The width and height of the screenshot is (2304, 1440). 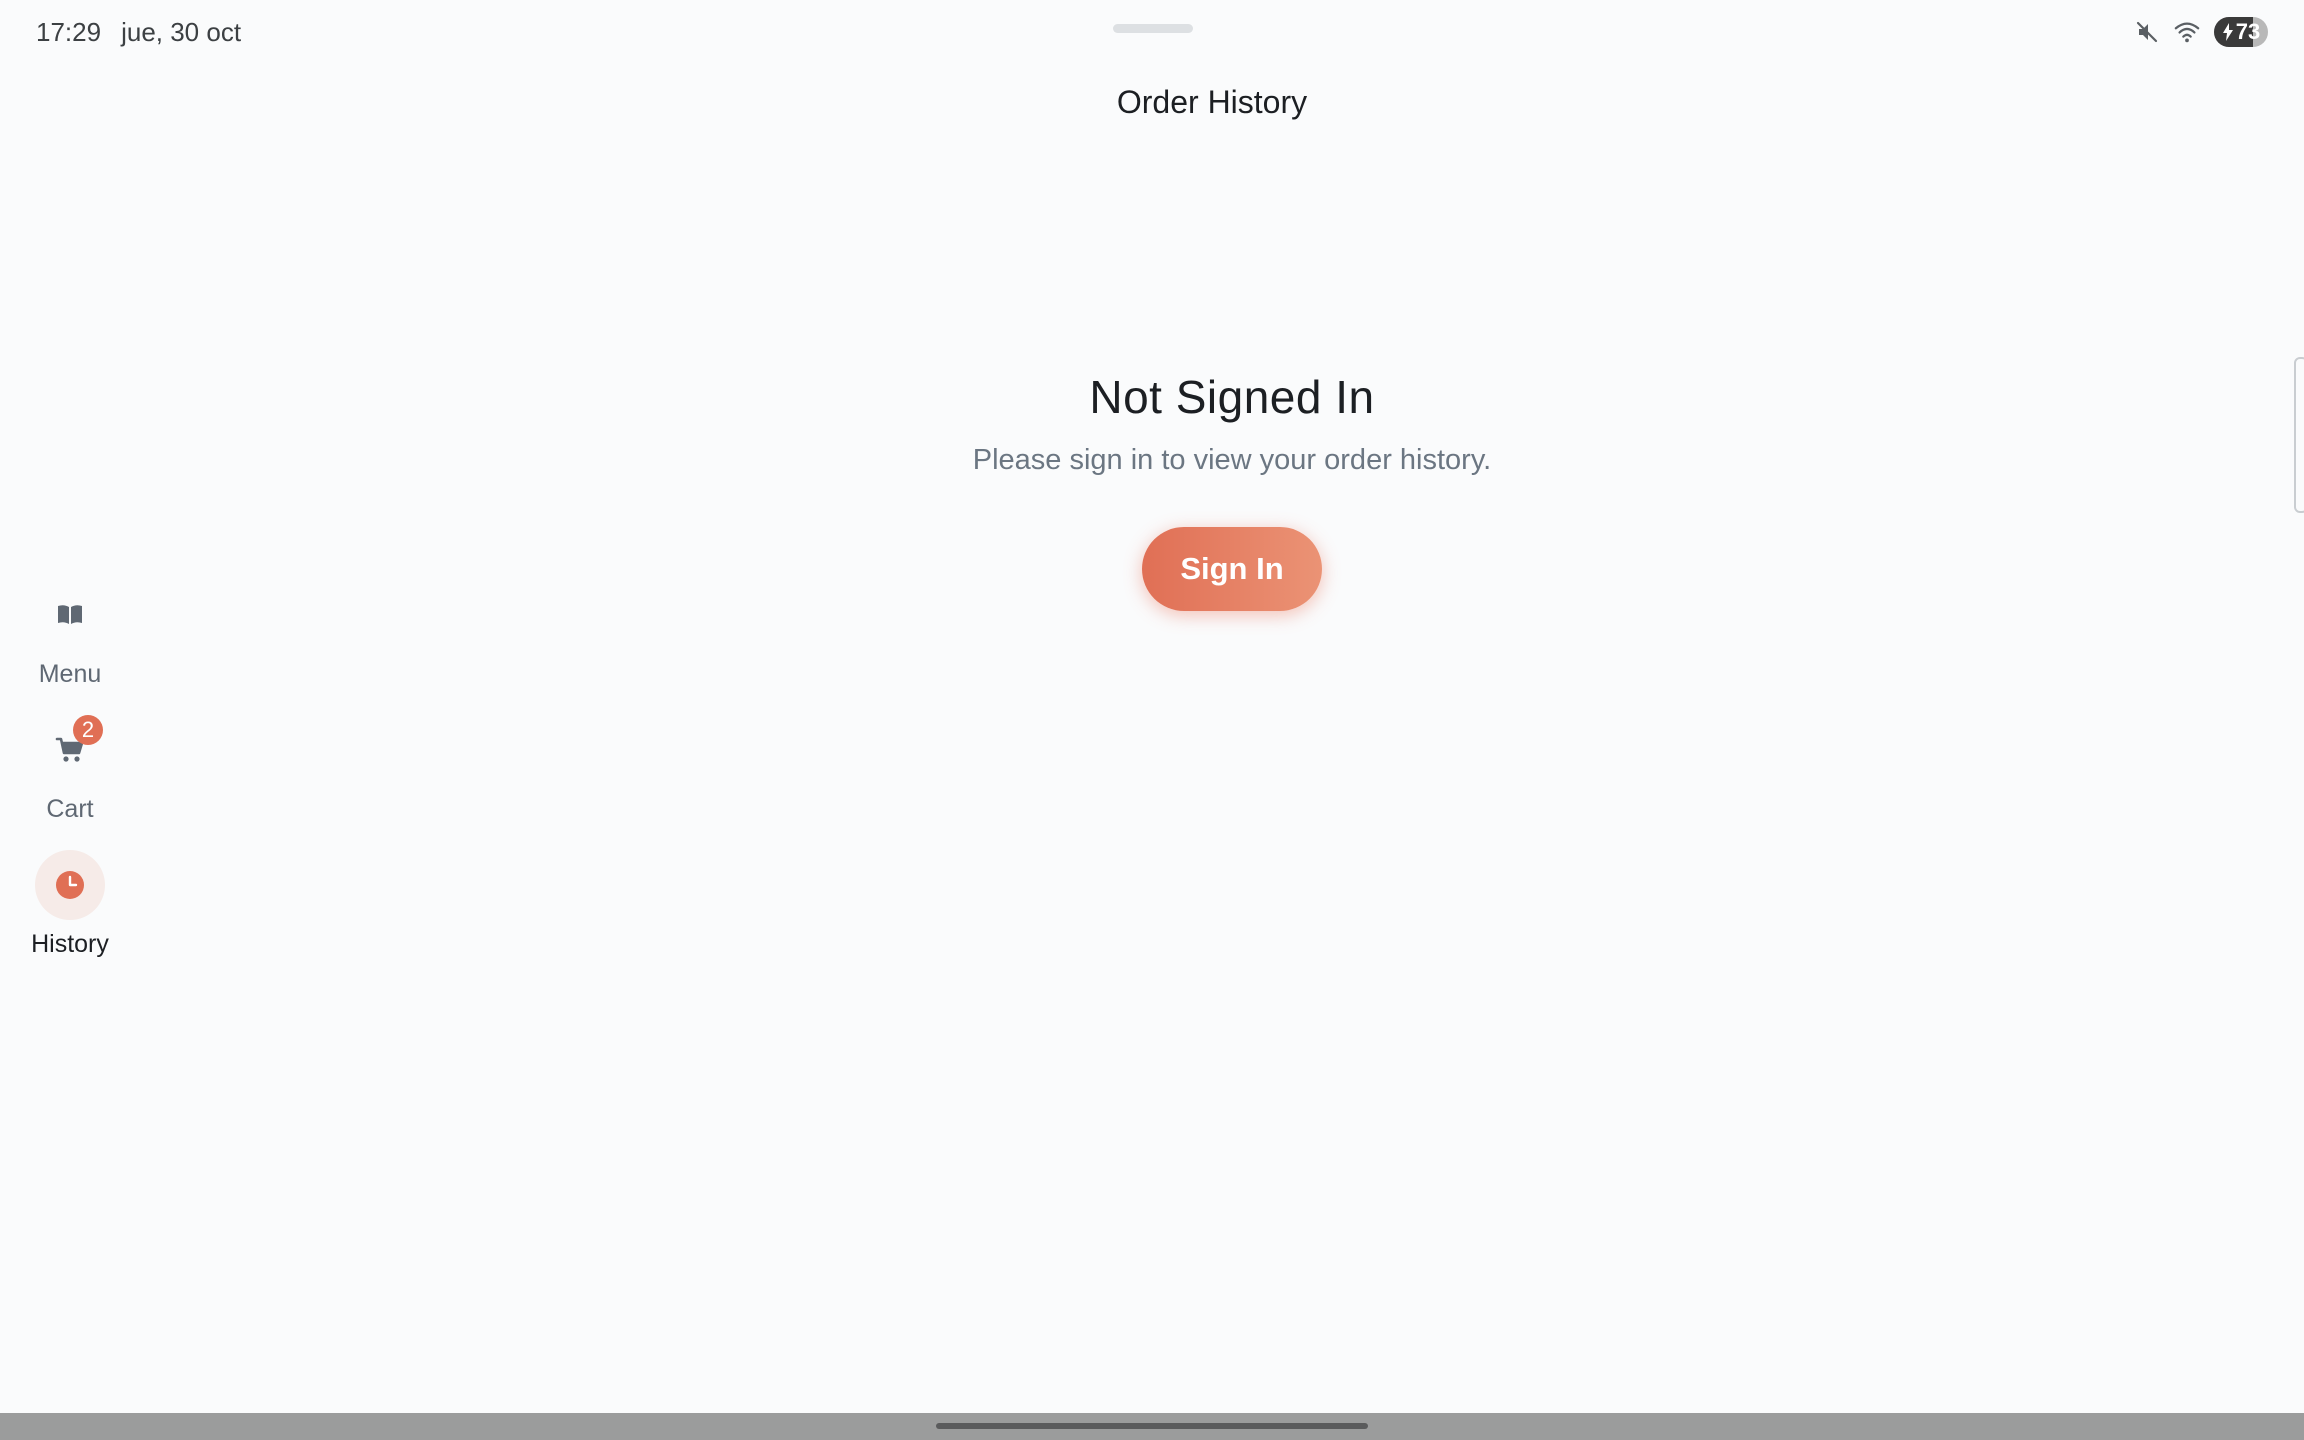 I want to click on nav-item-menu: Menu, so click(x=70, y=634).